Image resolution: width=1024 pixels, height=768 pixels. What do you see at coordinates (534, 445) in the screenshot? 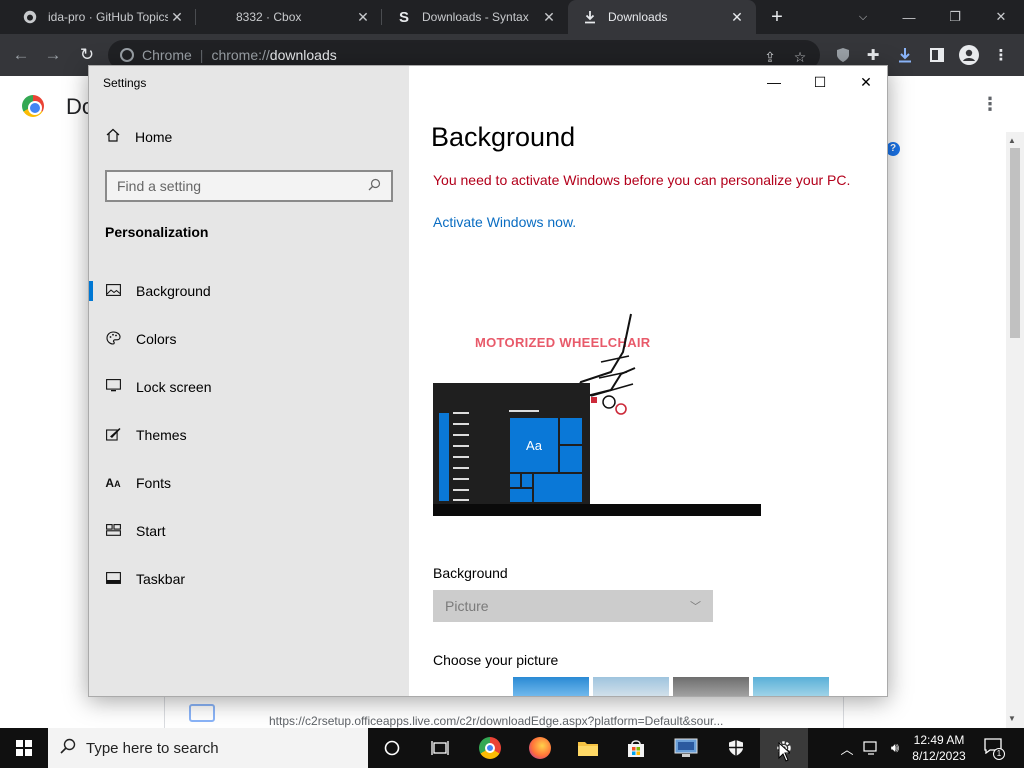
I see `tile-aa: Aa` at bounding box center [534, 445].